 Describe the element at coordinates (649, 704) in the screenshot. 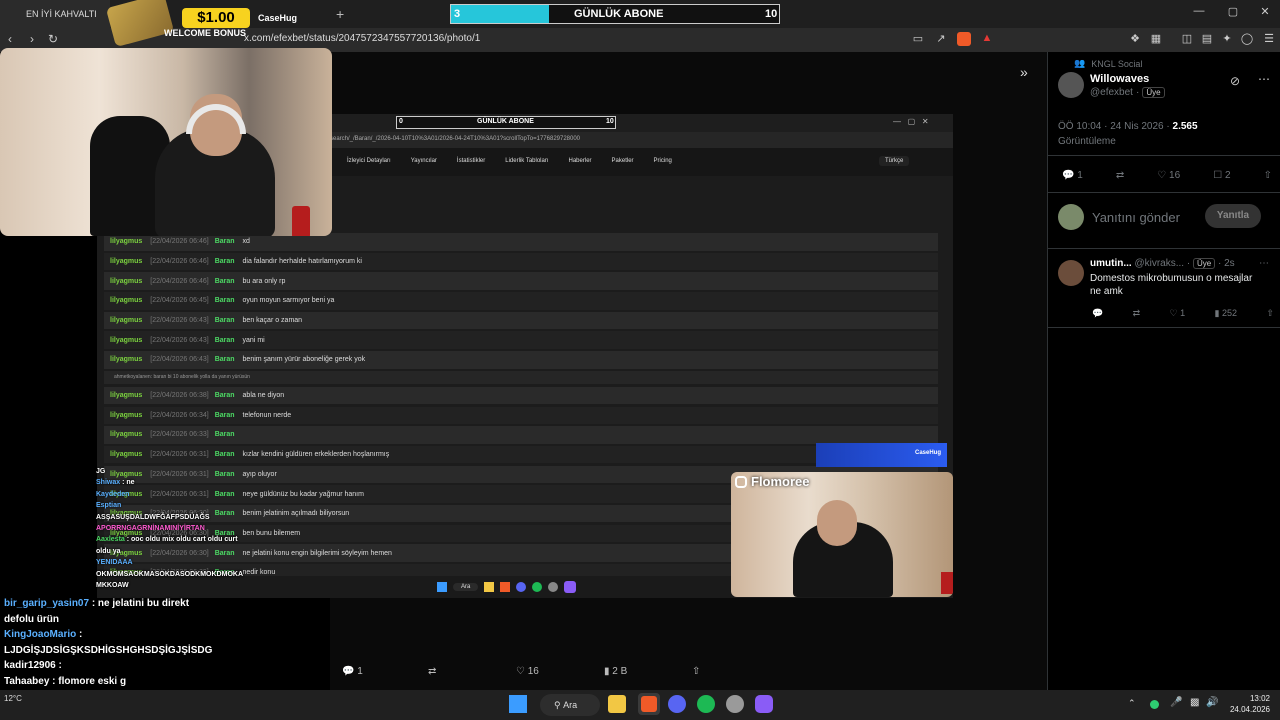

I see `brave-taskbar-item` at that location.